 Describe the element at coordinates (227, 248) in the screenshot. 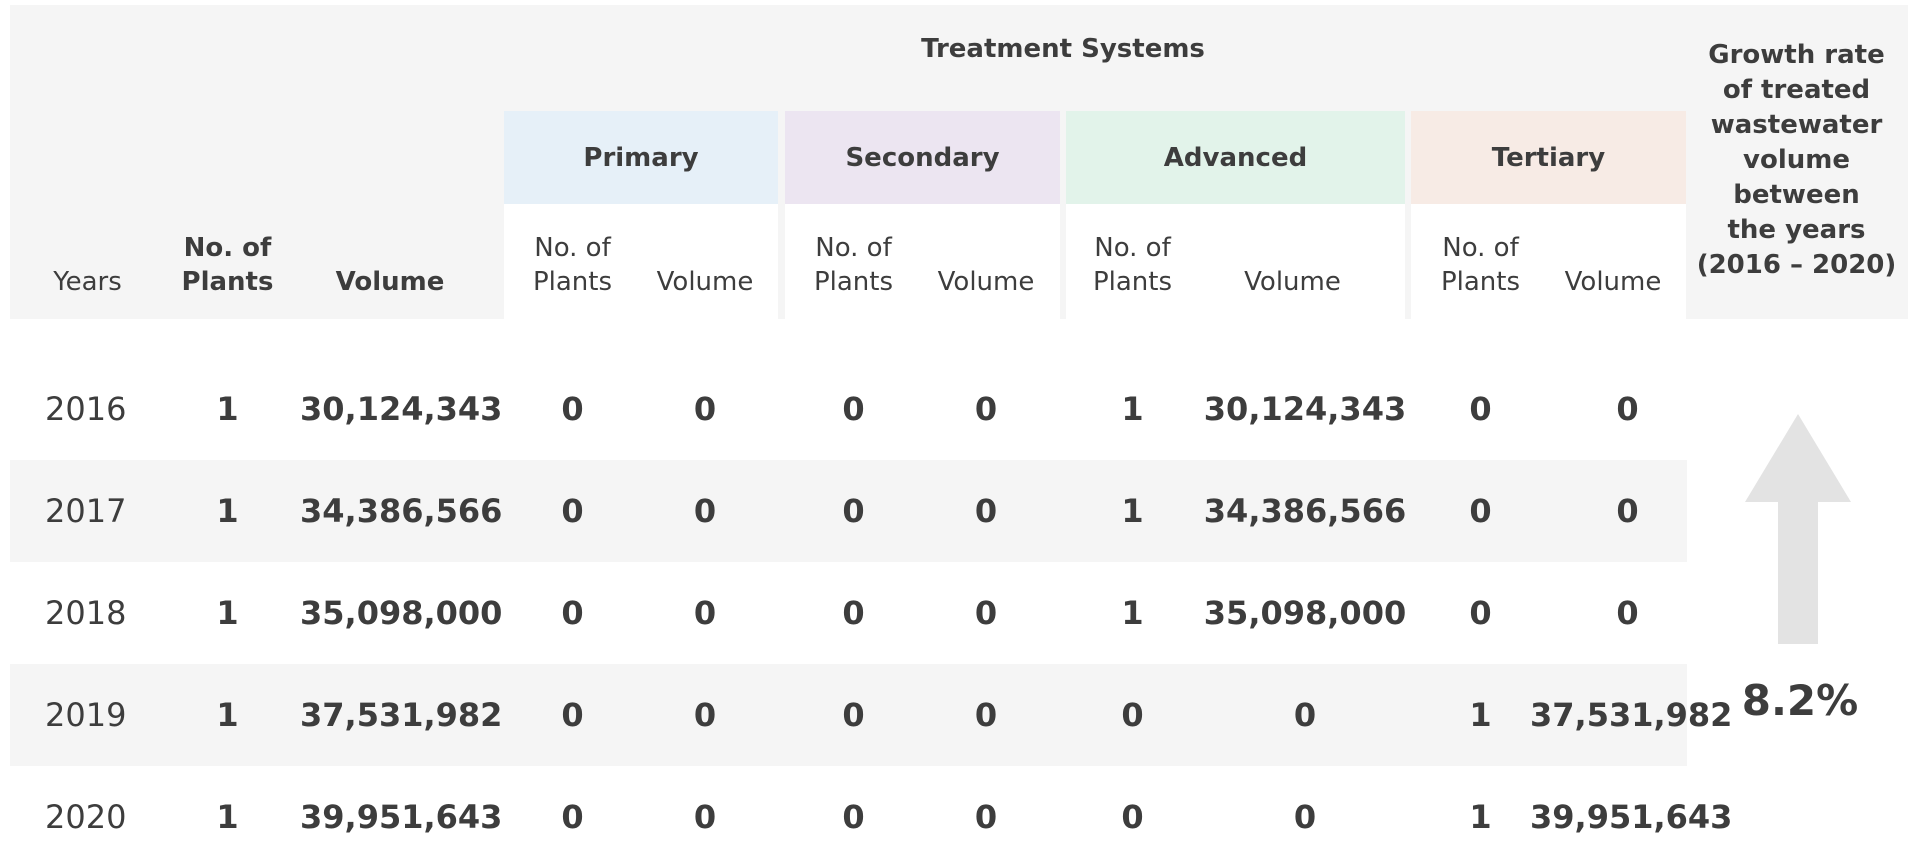

I see `plants-header-line1: No. of` at that location.